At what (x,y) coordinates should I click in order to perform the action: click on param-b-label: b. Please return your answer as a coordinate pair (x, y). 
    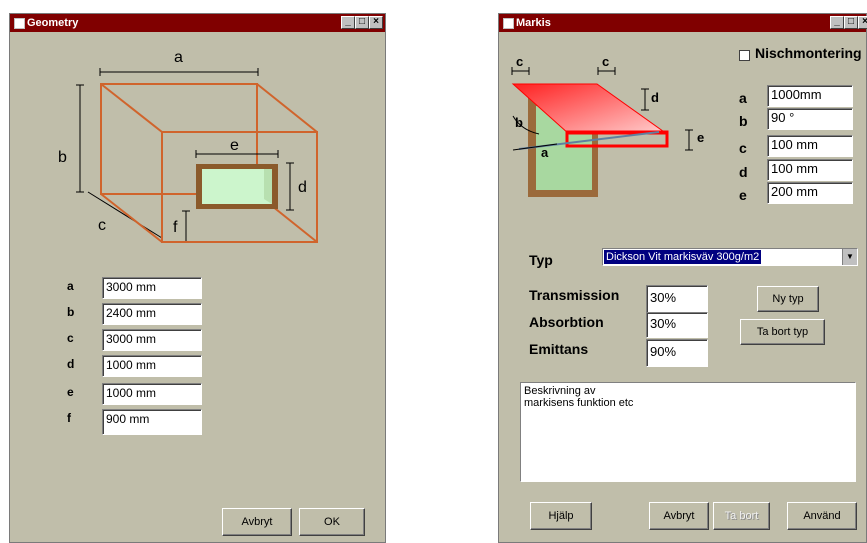
    Looking at the image, I should click on (743, 121).